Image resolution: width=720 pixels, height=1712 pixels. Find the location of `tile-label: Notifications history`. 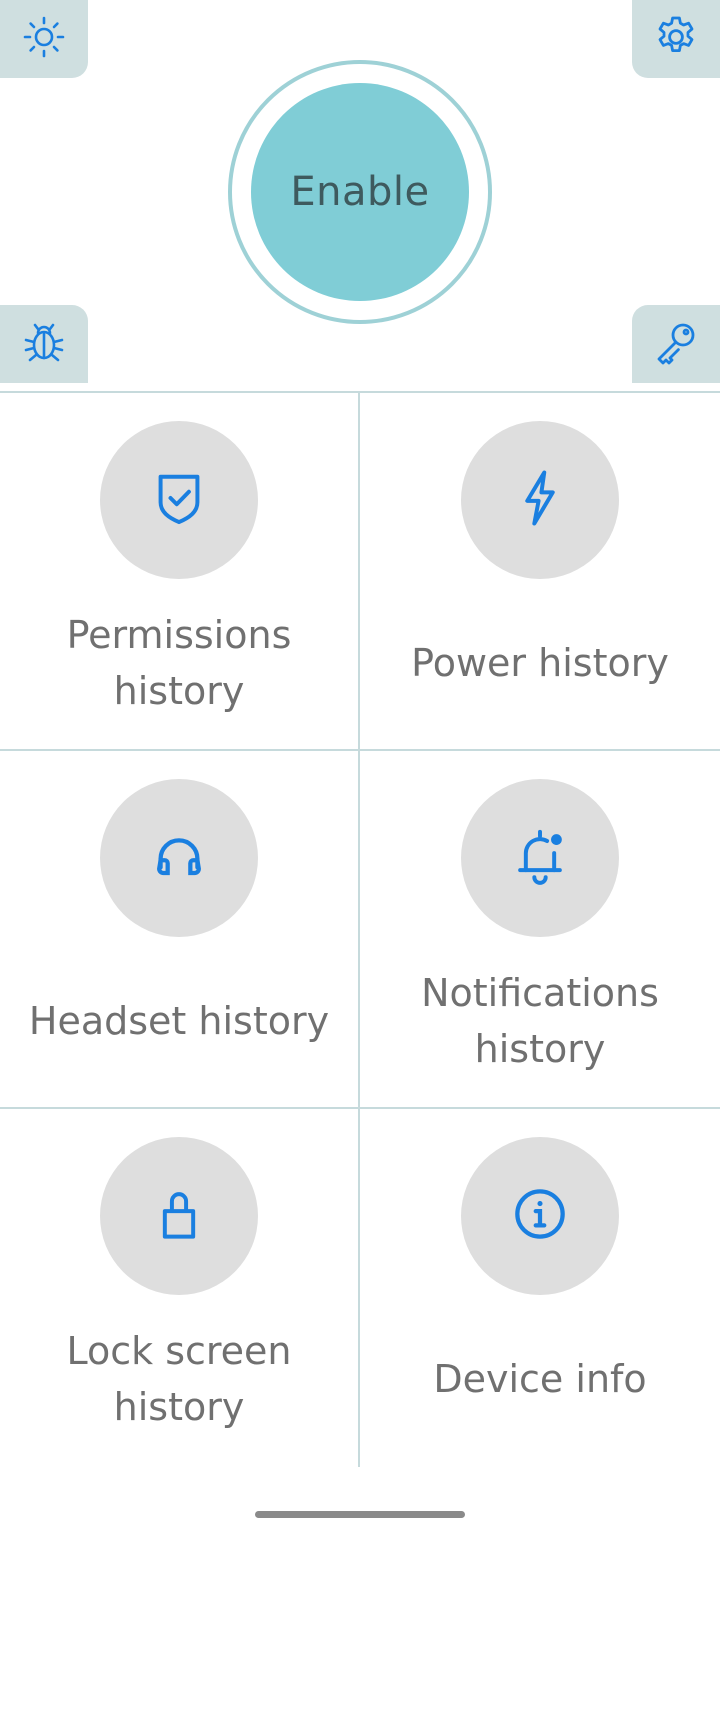

tile-label: Notifications history is located at coordinates (540, 1021).